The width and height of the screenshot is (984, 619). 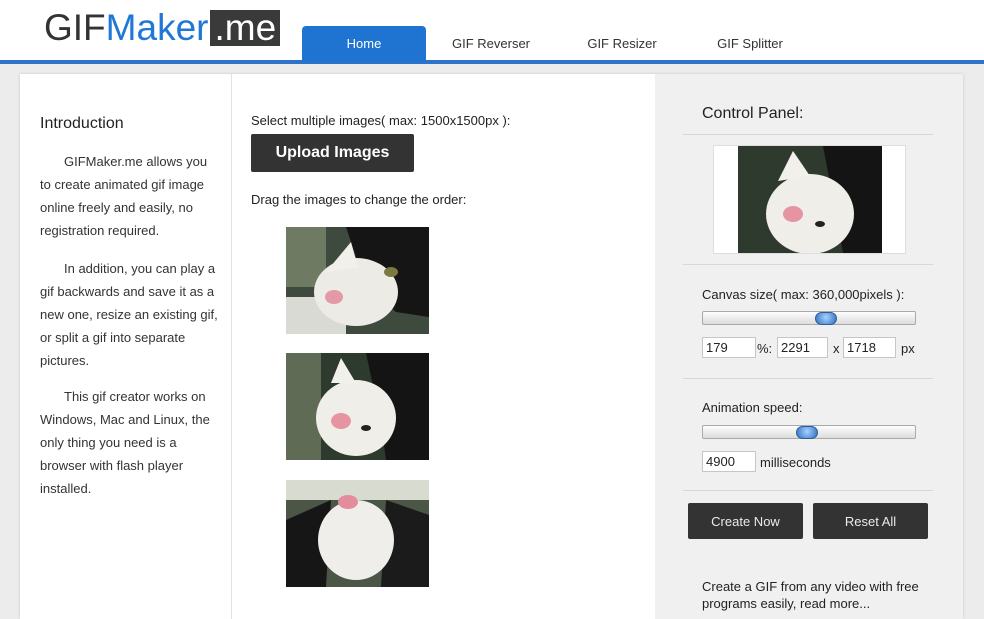 What do you see at coordinates (795, 462) in the screenshot?
I see `milliseconds-label: milliseconds` at bounding box center [795, 462].